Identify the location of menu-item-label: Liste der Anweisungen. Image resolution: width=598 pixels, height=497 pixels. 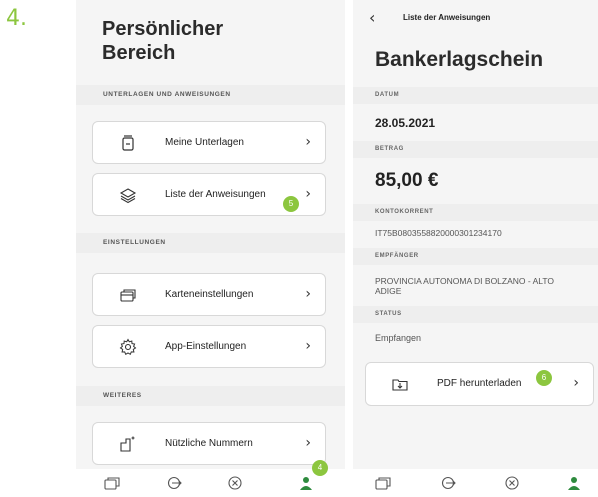
(215, 194).